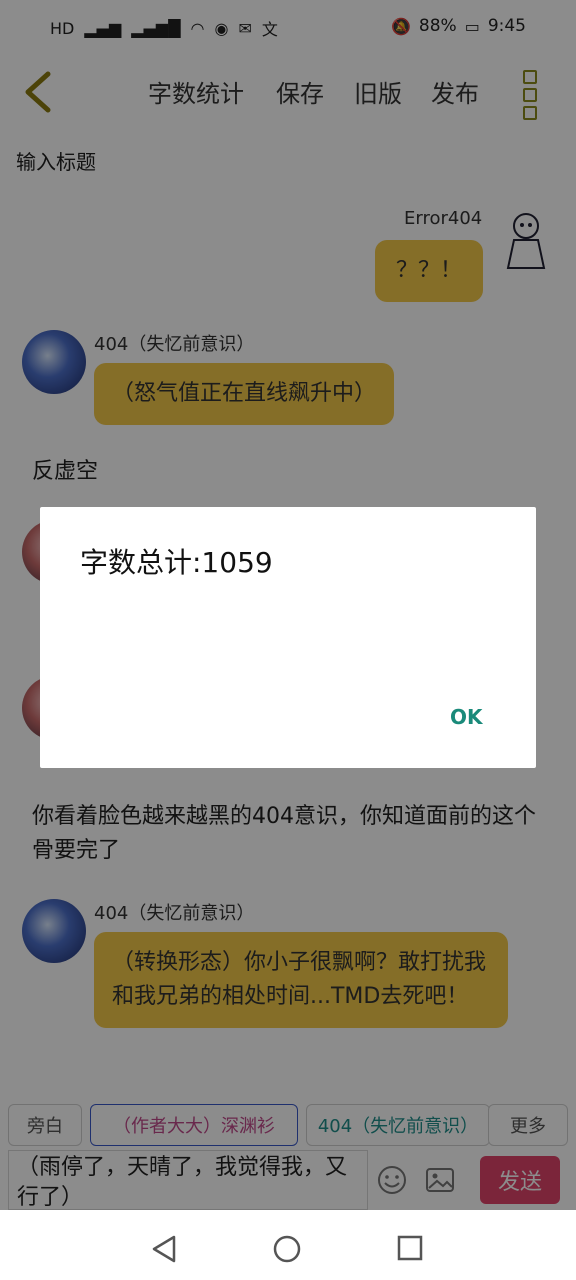 The height and width of the screenshot is (1280, 576). What do you see at coordinates (287, 1249) in the screenshot?
I see `home-nav-icon` at bounding box center [287, 1249].